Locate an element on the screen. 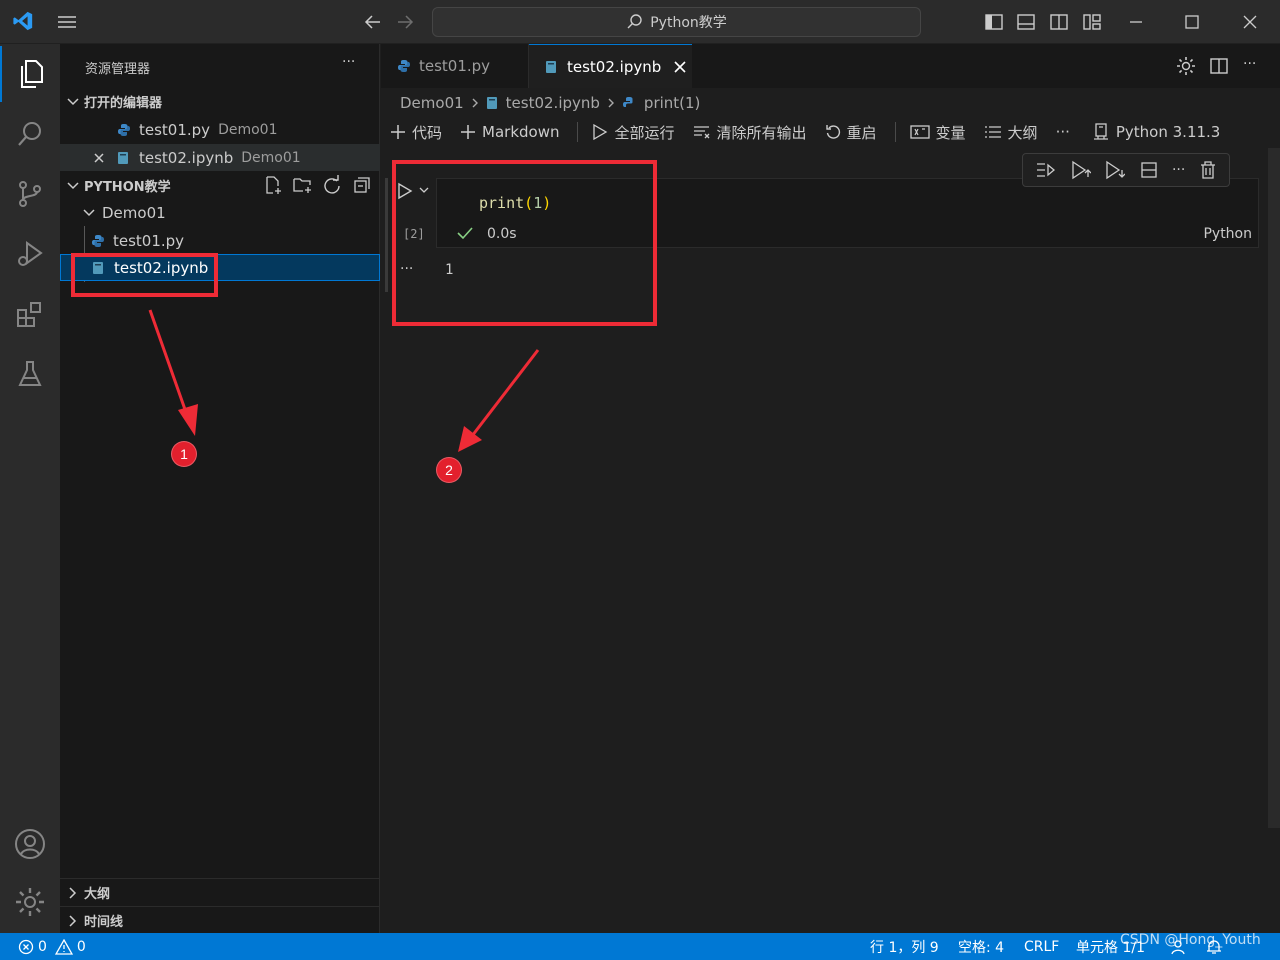 This screenshot has height=960, width=1280. execute-above-icon is located at coordinates (1081, 170).